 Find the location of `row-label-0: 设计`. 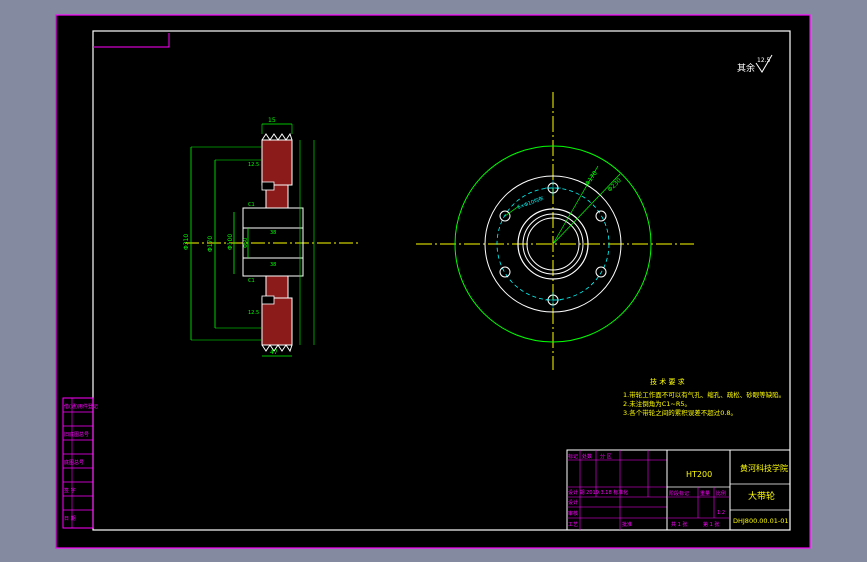

row-label-0: 设计 is located at coordinates (573, 502).